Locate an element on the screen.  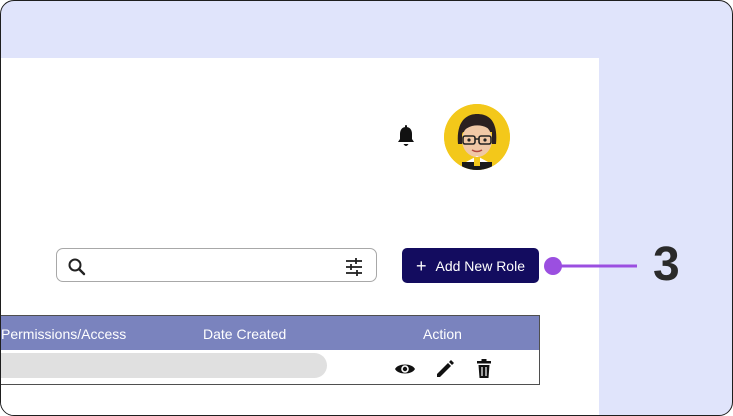
user-avatar-illustration is located at coordinates (477, 137).